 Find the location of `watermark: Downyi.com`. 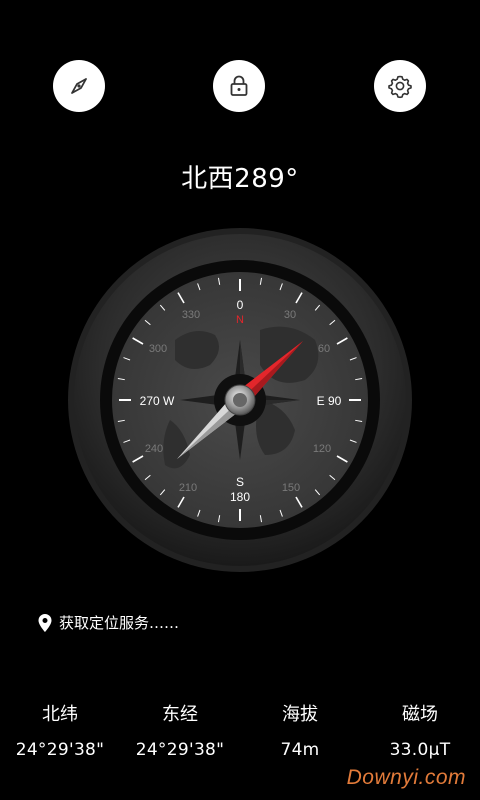

watermark: Downyi.com is located at coordinates (406, 777).